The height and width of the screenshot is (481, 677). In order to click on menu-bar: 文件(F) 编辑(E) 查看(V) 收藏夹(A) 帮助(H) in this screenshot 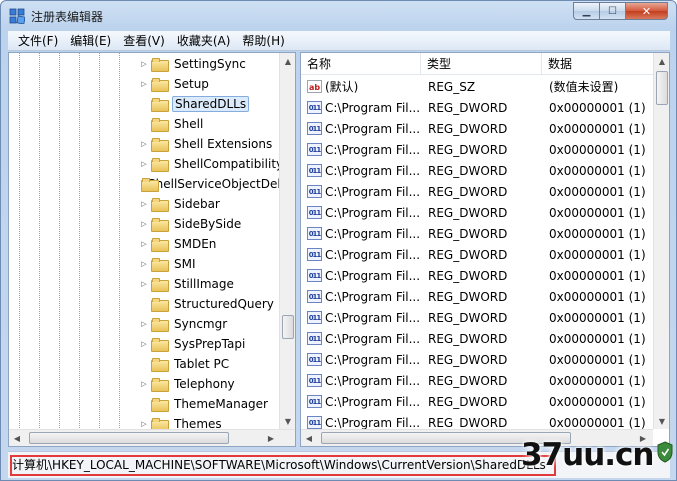, I will do `click(339, 41)`.